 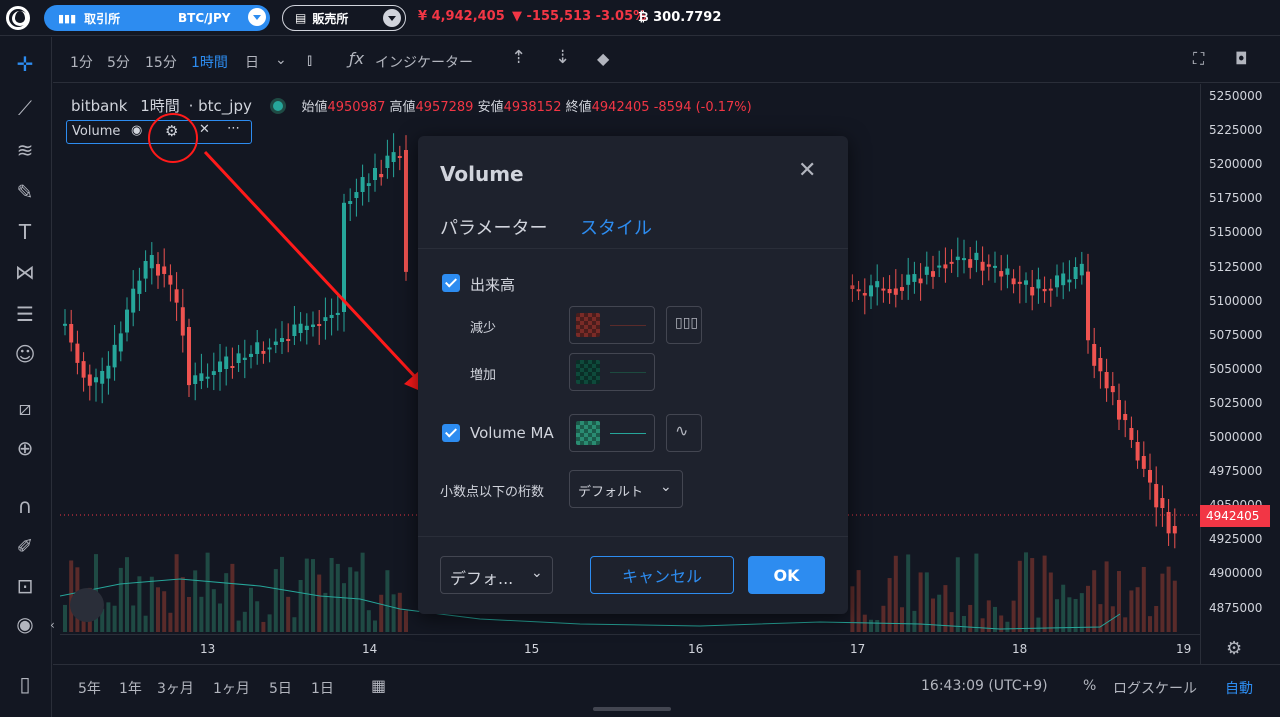 What do you see at coordinates (588, 433) in the screenshot?
I see `ma-color-square` at bounding box center [588, 433].